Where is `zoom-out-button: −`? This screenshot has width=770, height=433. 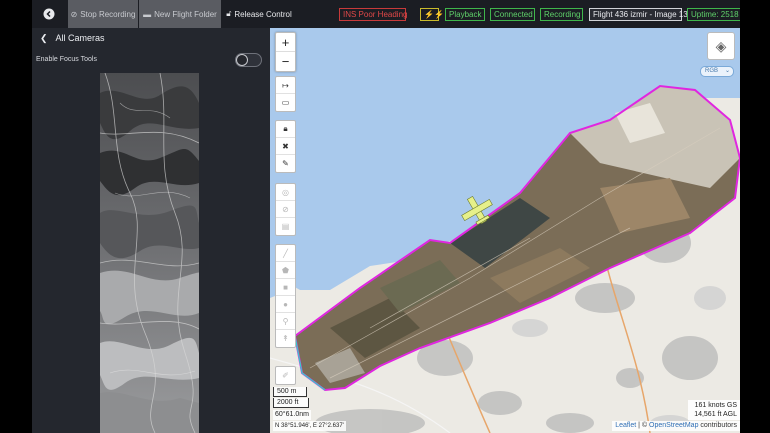 zoom-out-button: − is located at coordinates (285, 61).